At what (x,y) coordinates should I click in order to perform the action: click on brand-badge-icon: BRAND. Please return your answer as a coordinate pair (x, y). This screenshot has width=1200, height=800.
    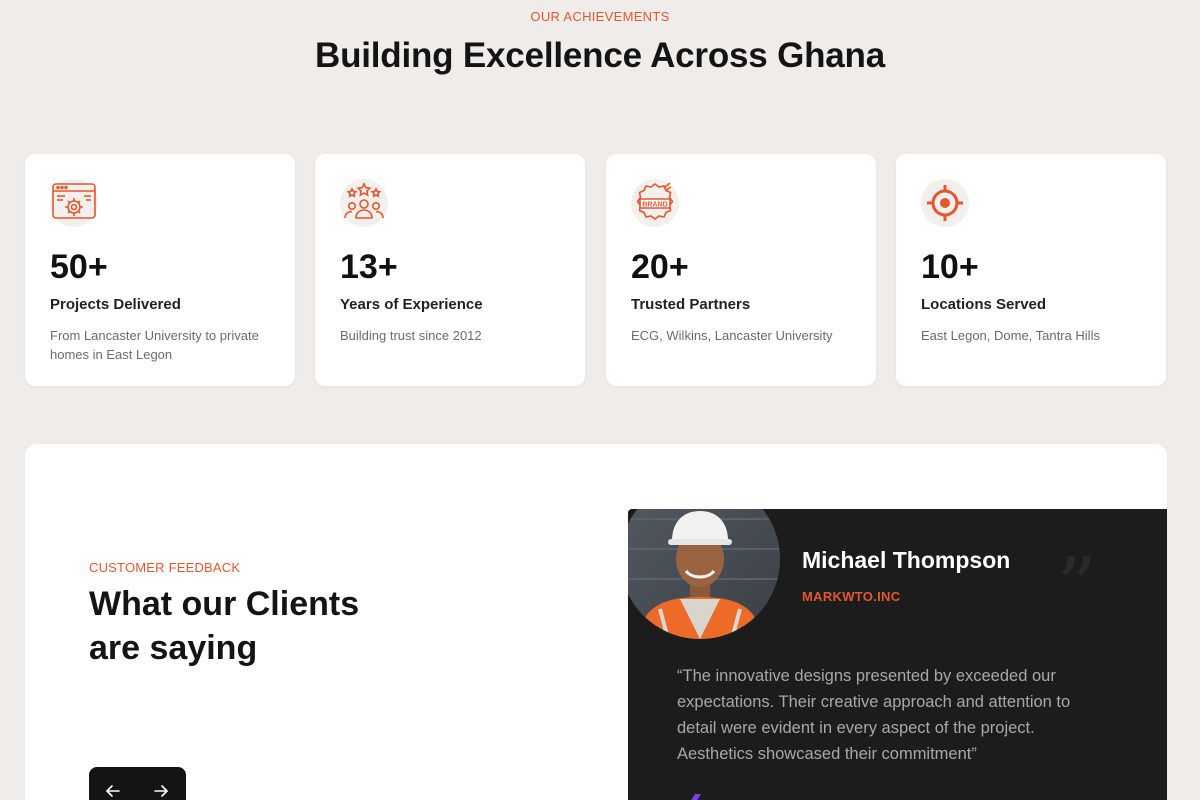
    Looking at the image, I should click on (655, 203).